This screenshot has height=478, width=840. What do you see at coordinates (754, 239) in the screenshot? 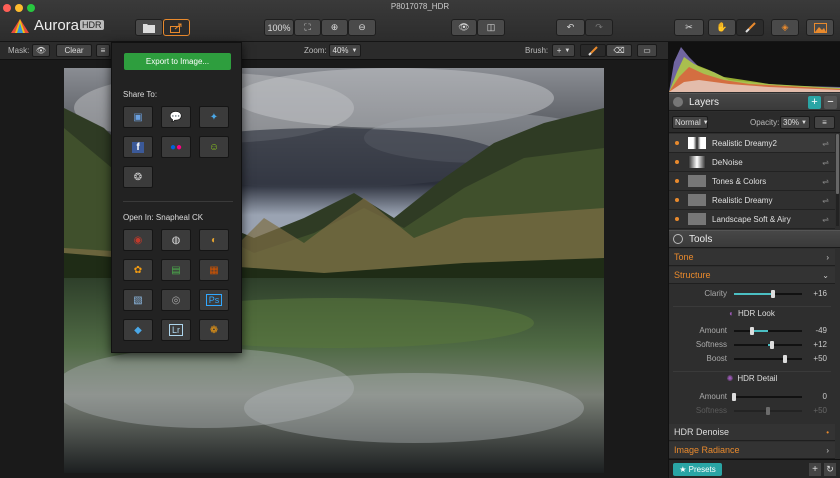
I see `tools-header: Tools` at bounding box center [754, 239].